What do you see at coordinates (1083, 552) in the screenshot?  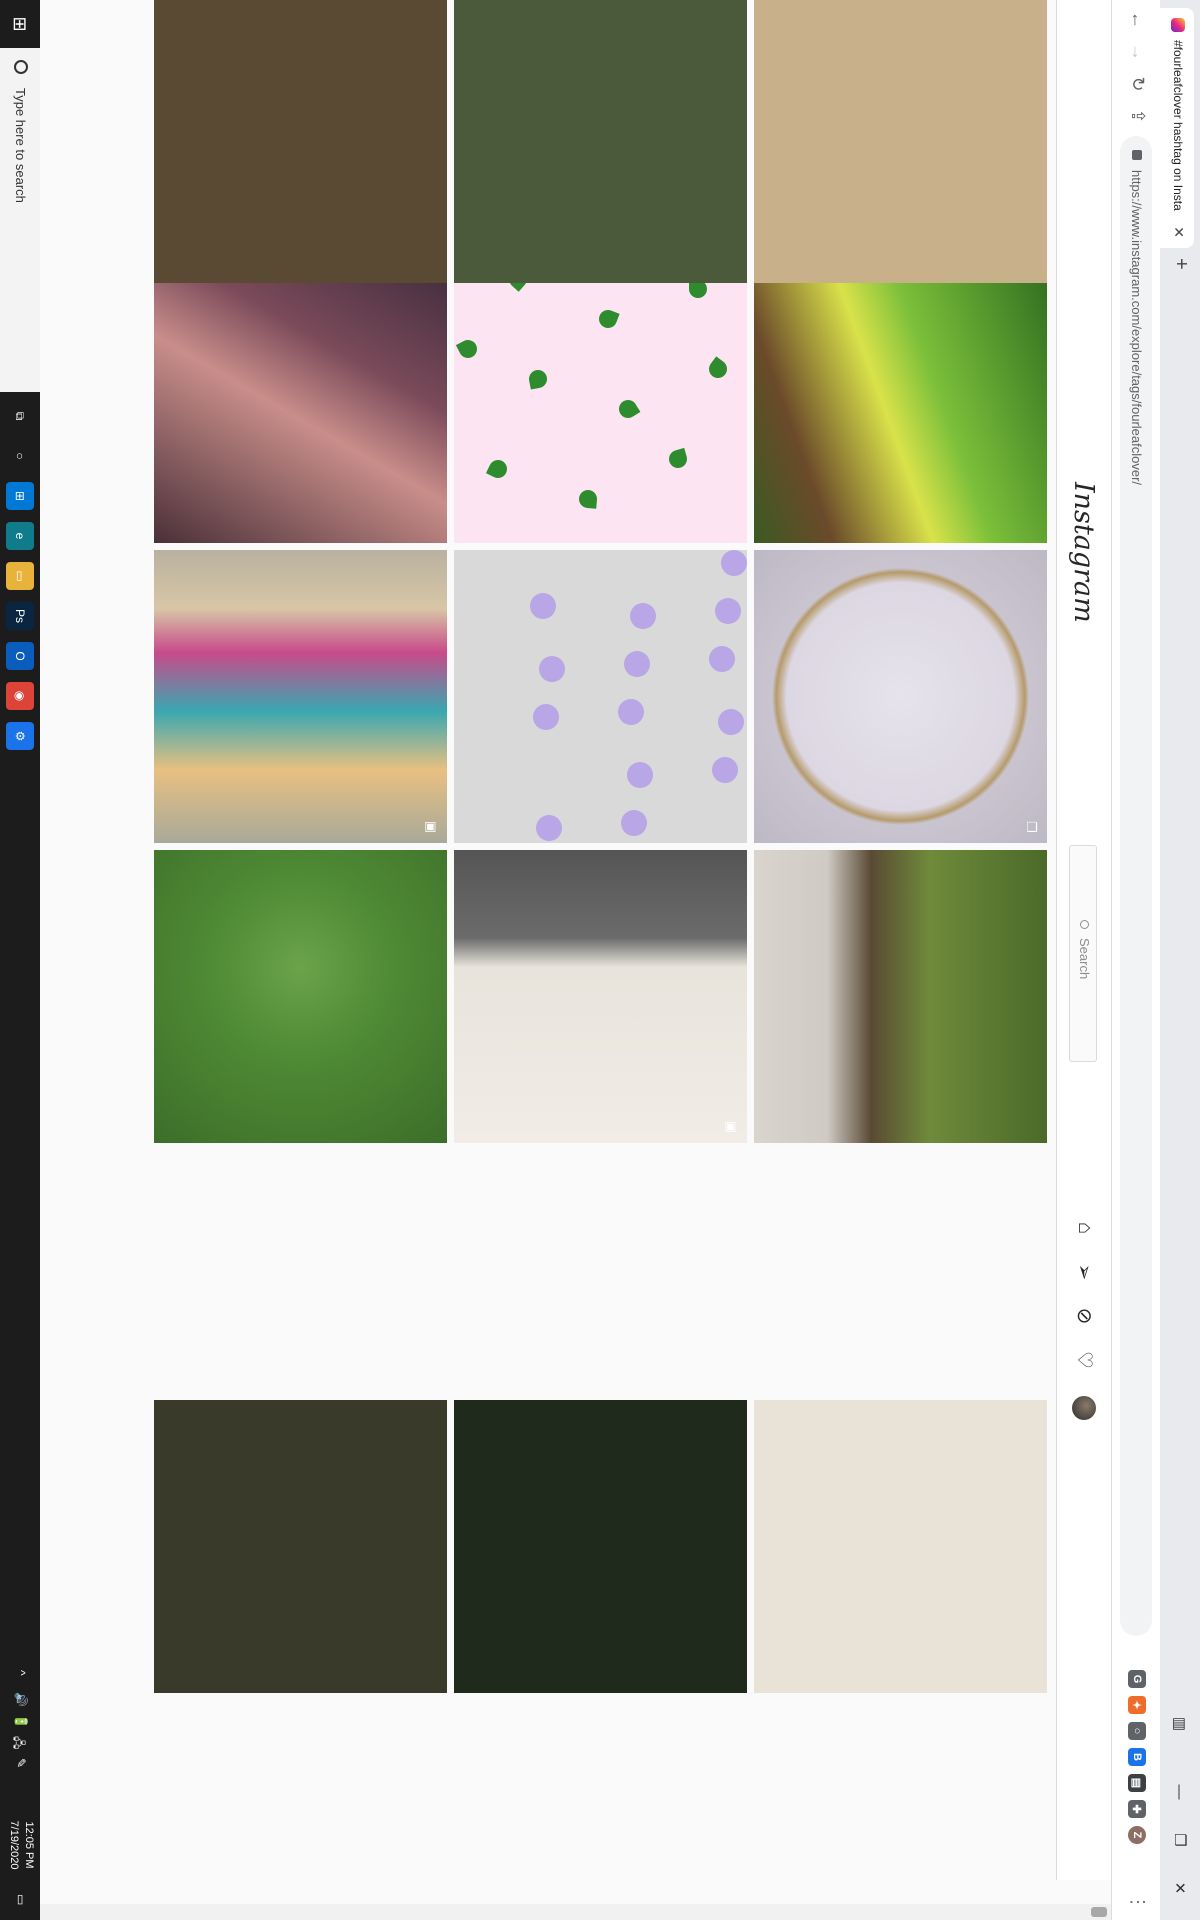 I see `instagram-logo: Instagram` at bounding box center [1083, 552].